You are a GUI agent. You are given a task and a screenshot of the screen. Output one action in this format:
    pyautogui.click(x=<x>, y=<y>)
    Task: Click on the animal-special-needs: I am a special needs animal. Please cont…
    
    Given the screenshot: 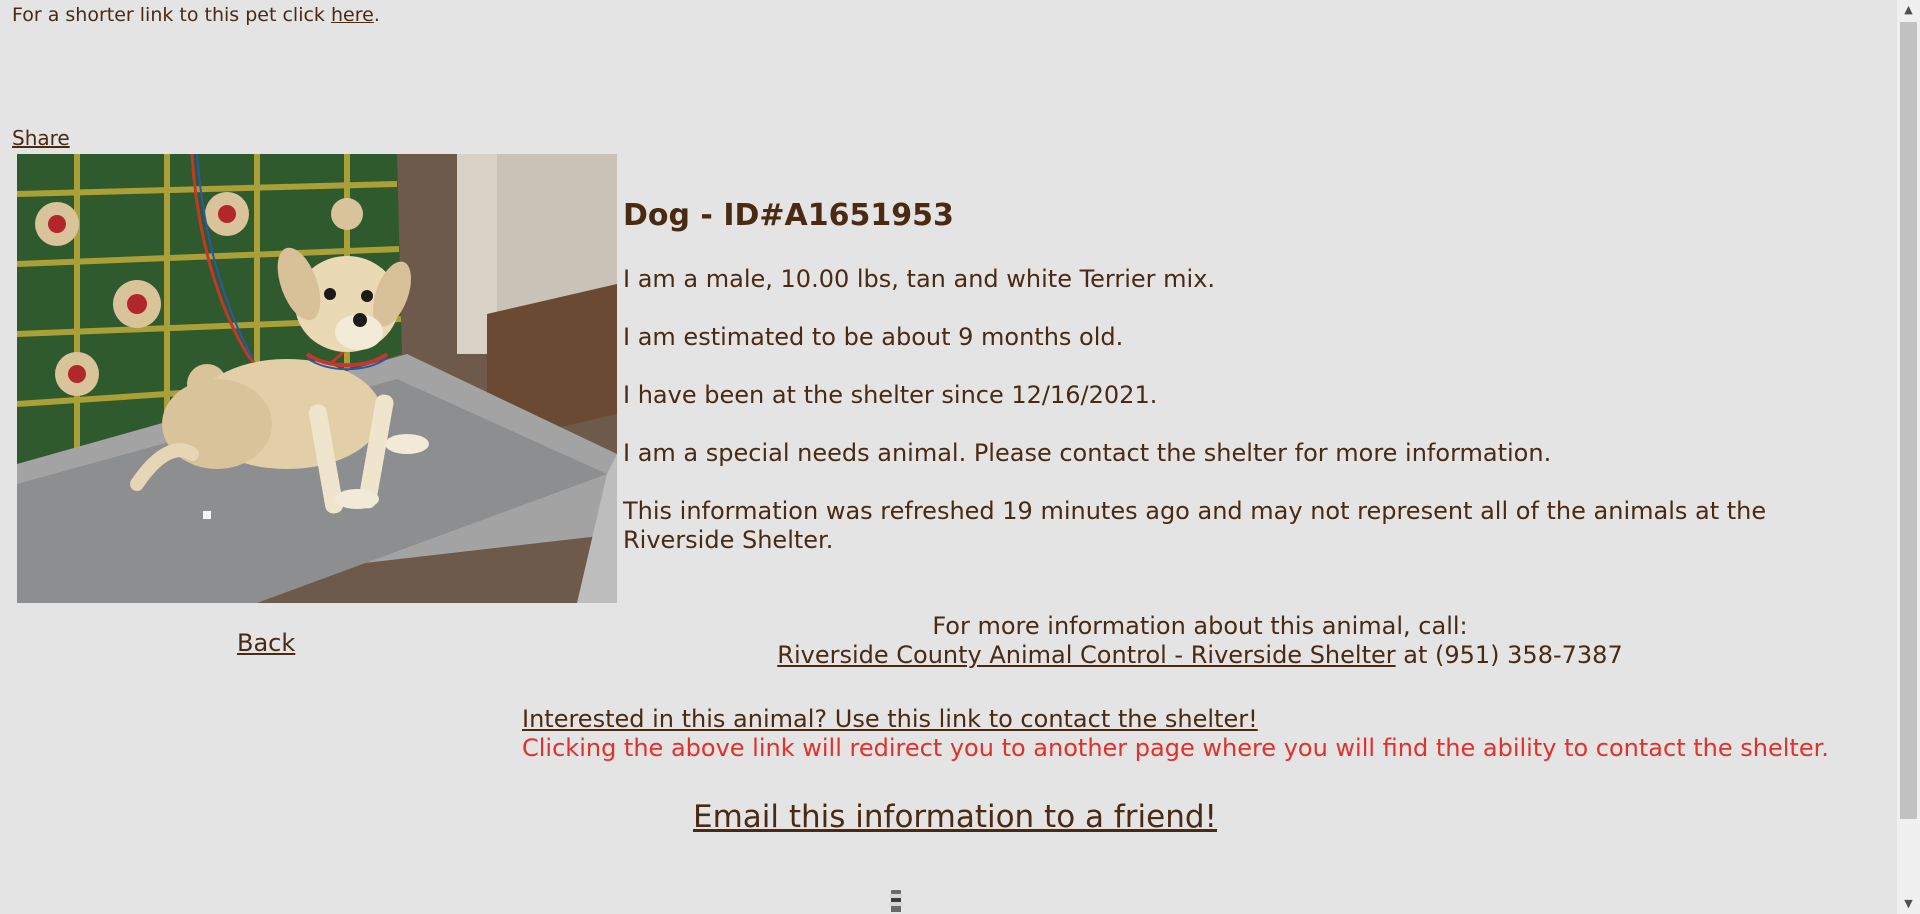 What is the action you would take?
    pyautogui.click(x=1087, y=453)
    